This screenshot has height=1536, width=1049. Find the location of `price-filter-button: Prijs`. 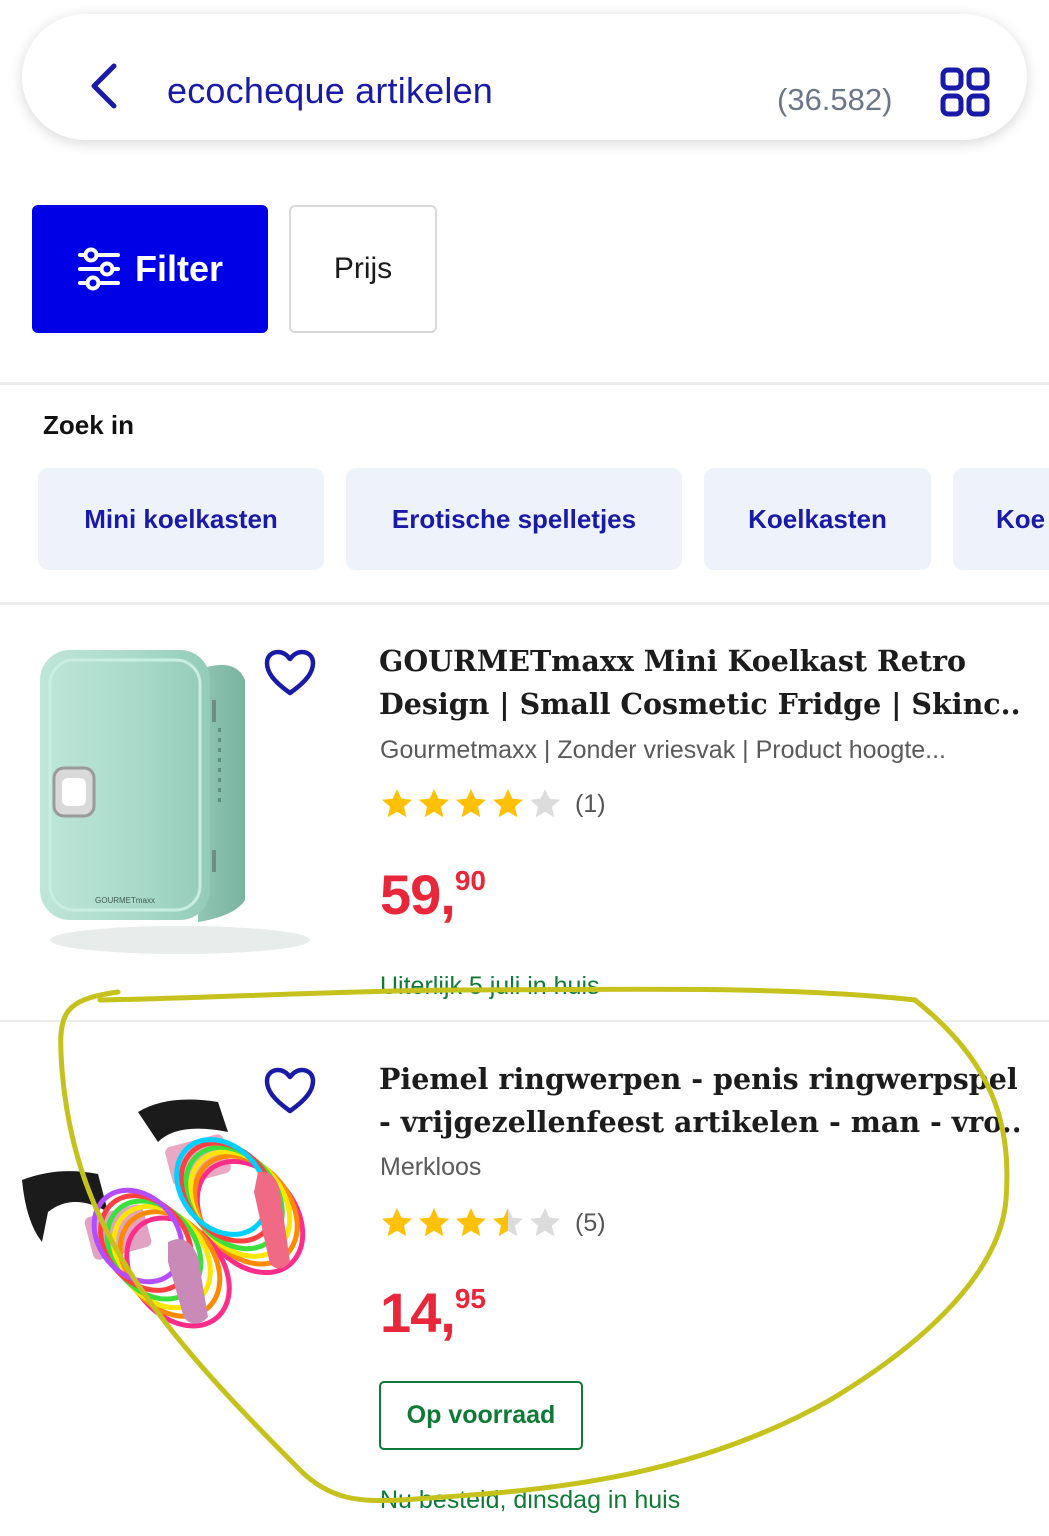

price-filter-button: Prijs is located at coordinates (363, 269).